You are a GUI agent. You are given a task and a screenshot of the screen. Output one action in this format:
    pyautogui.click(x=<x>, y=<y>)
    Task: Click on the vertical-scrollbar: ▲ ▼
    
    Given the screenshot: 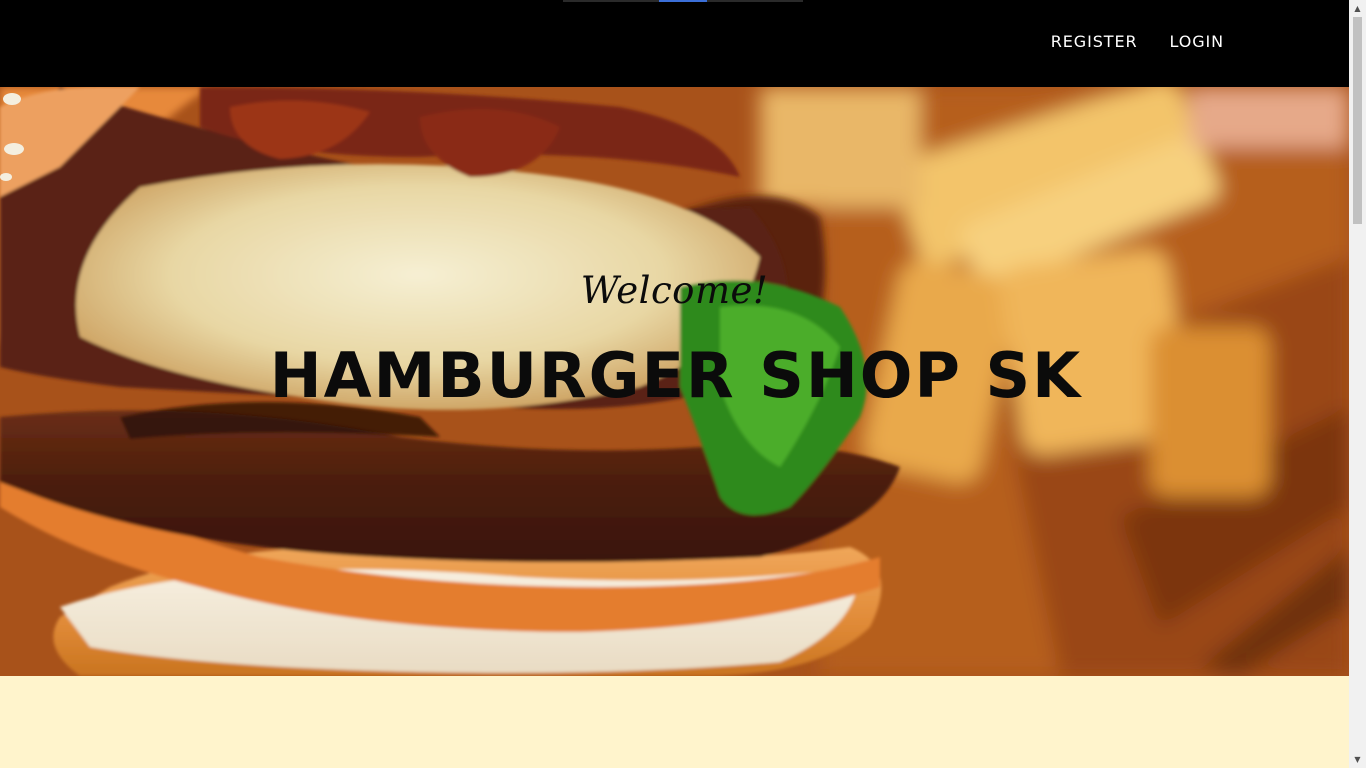 What is the action you would take?
    pyautogui.click(x=1357, y=384)
    